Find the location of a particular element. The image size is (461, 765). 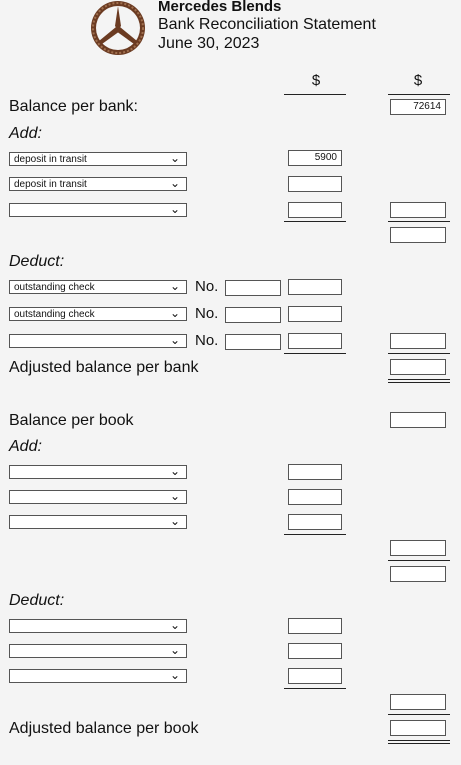

balance-per-book-label: Balance per book is located at coordinates (71, 420).